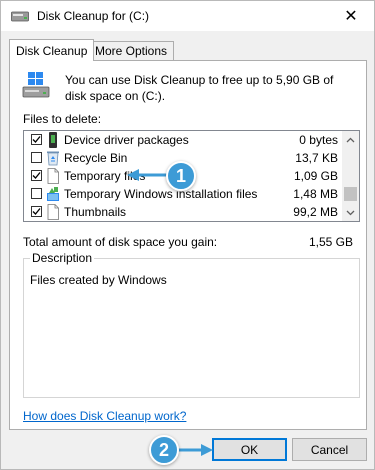 The image size is (375, 470). Describe the element at coordinates (131, 50) in the screenshot. I see `tab-more-options: More Options` at that location.